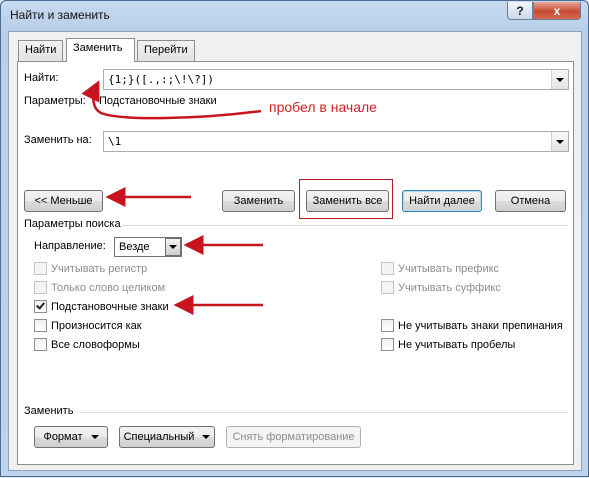 The width and height of the screenshot is (589, 478). I want to click on match-prefix-checkbox: Учитывать префикс, so click(440, 268).